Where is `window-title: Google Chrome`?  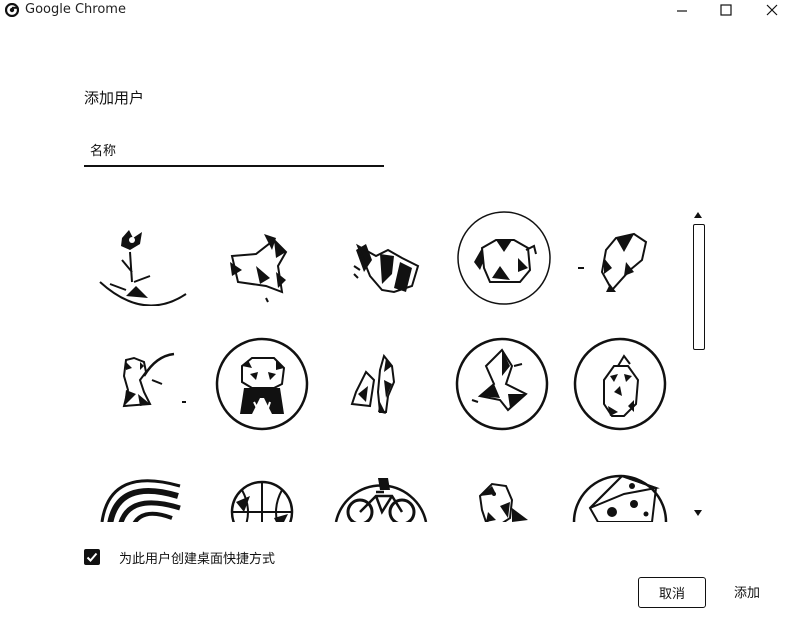 window-title: Google Chrome is located at coordinates (75, 9).